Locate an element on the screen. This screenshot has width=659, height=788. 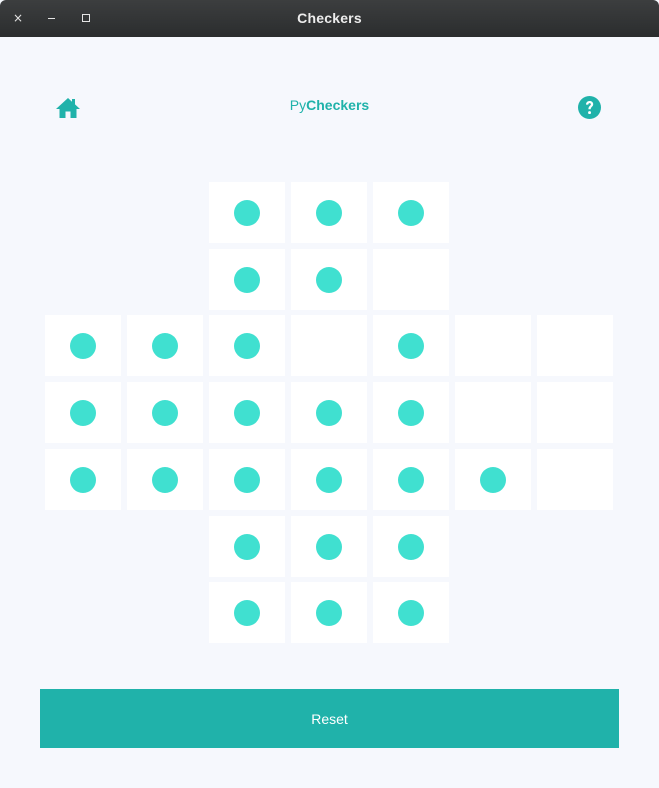
window-titlebar: × Checkers is located at coordinates (329, 18).